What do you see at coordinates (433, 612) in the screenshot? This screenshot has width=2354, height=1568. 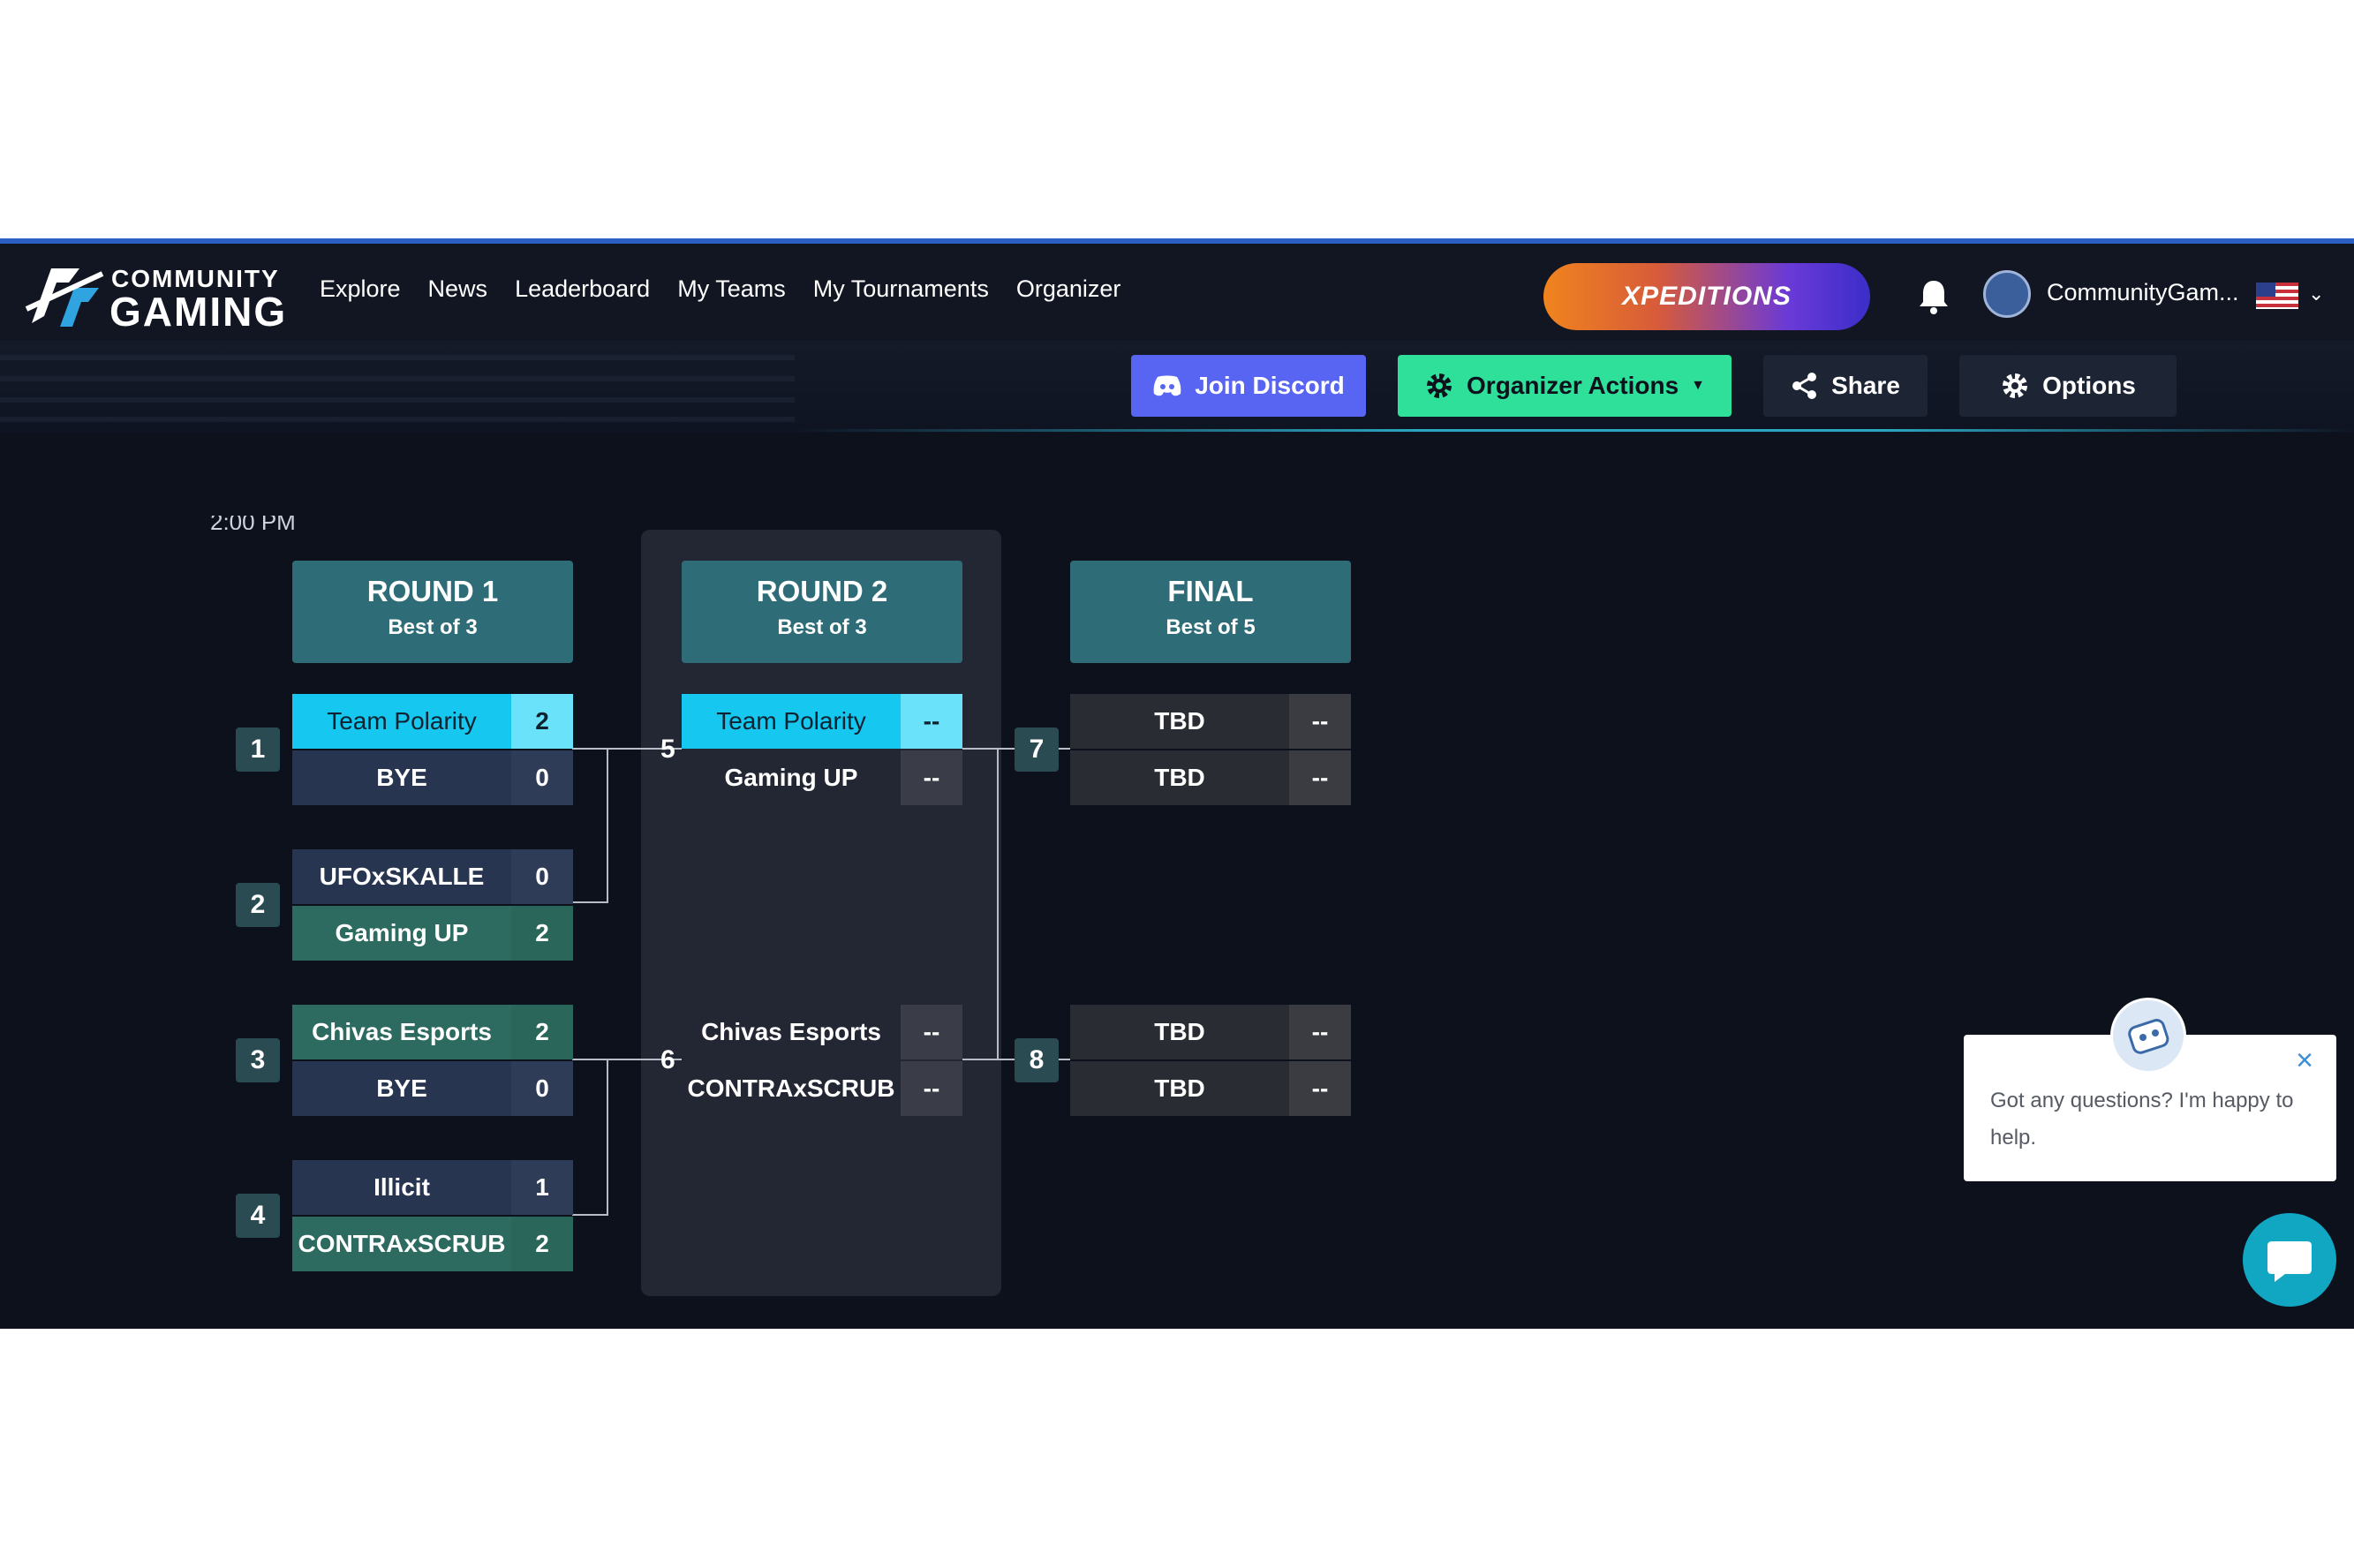 I see `round-1-header: ROUND 1 Best of 3` at bounding box center [433, 612].